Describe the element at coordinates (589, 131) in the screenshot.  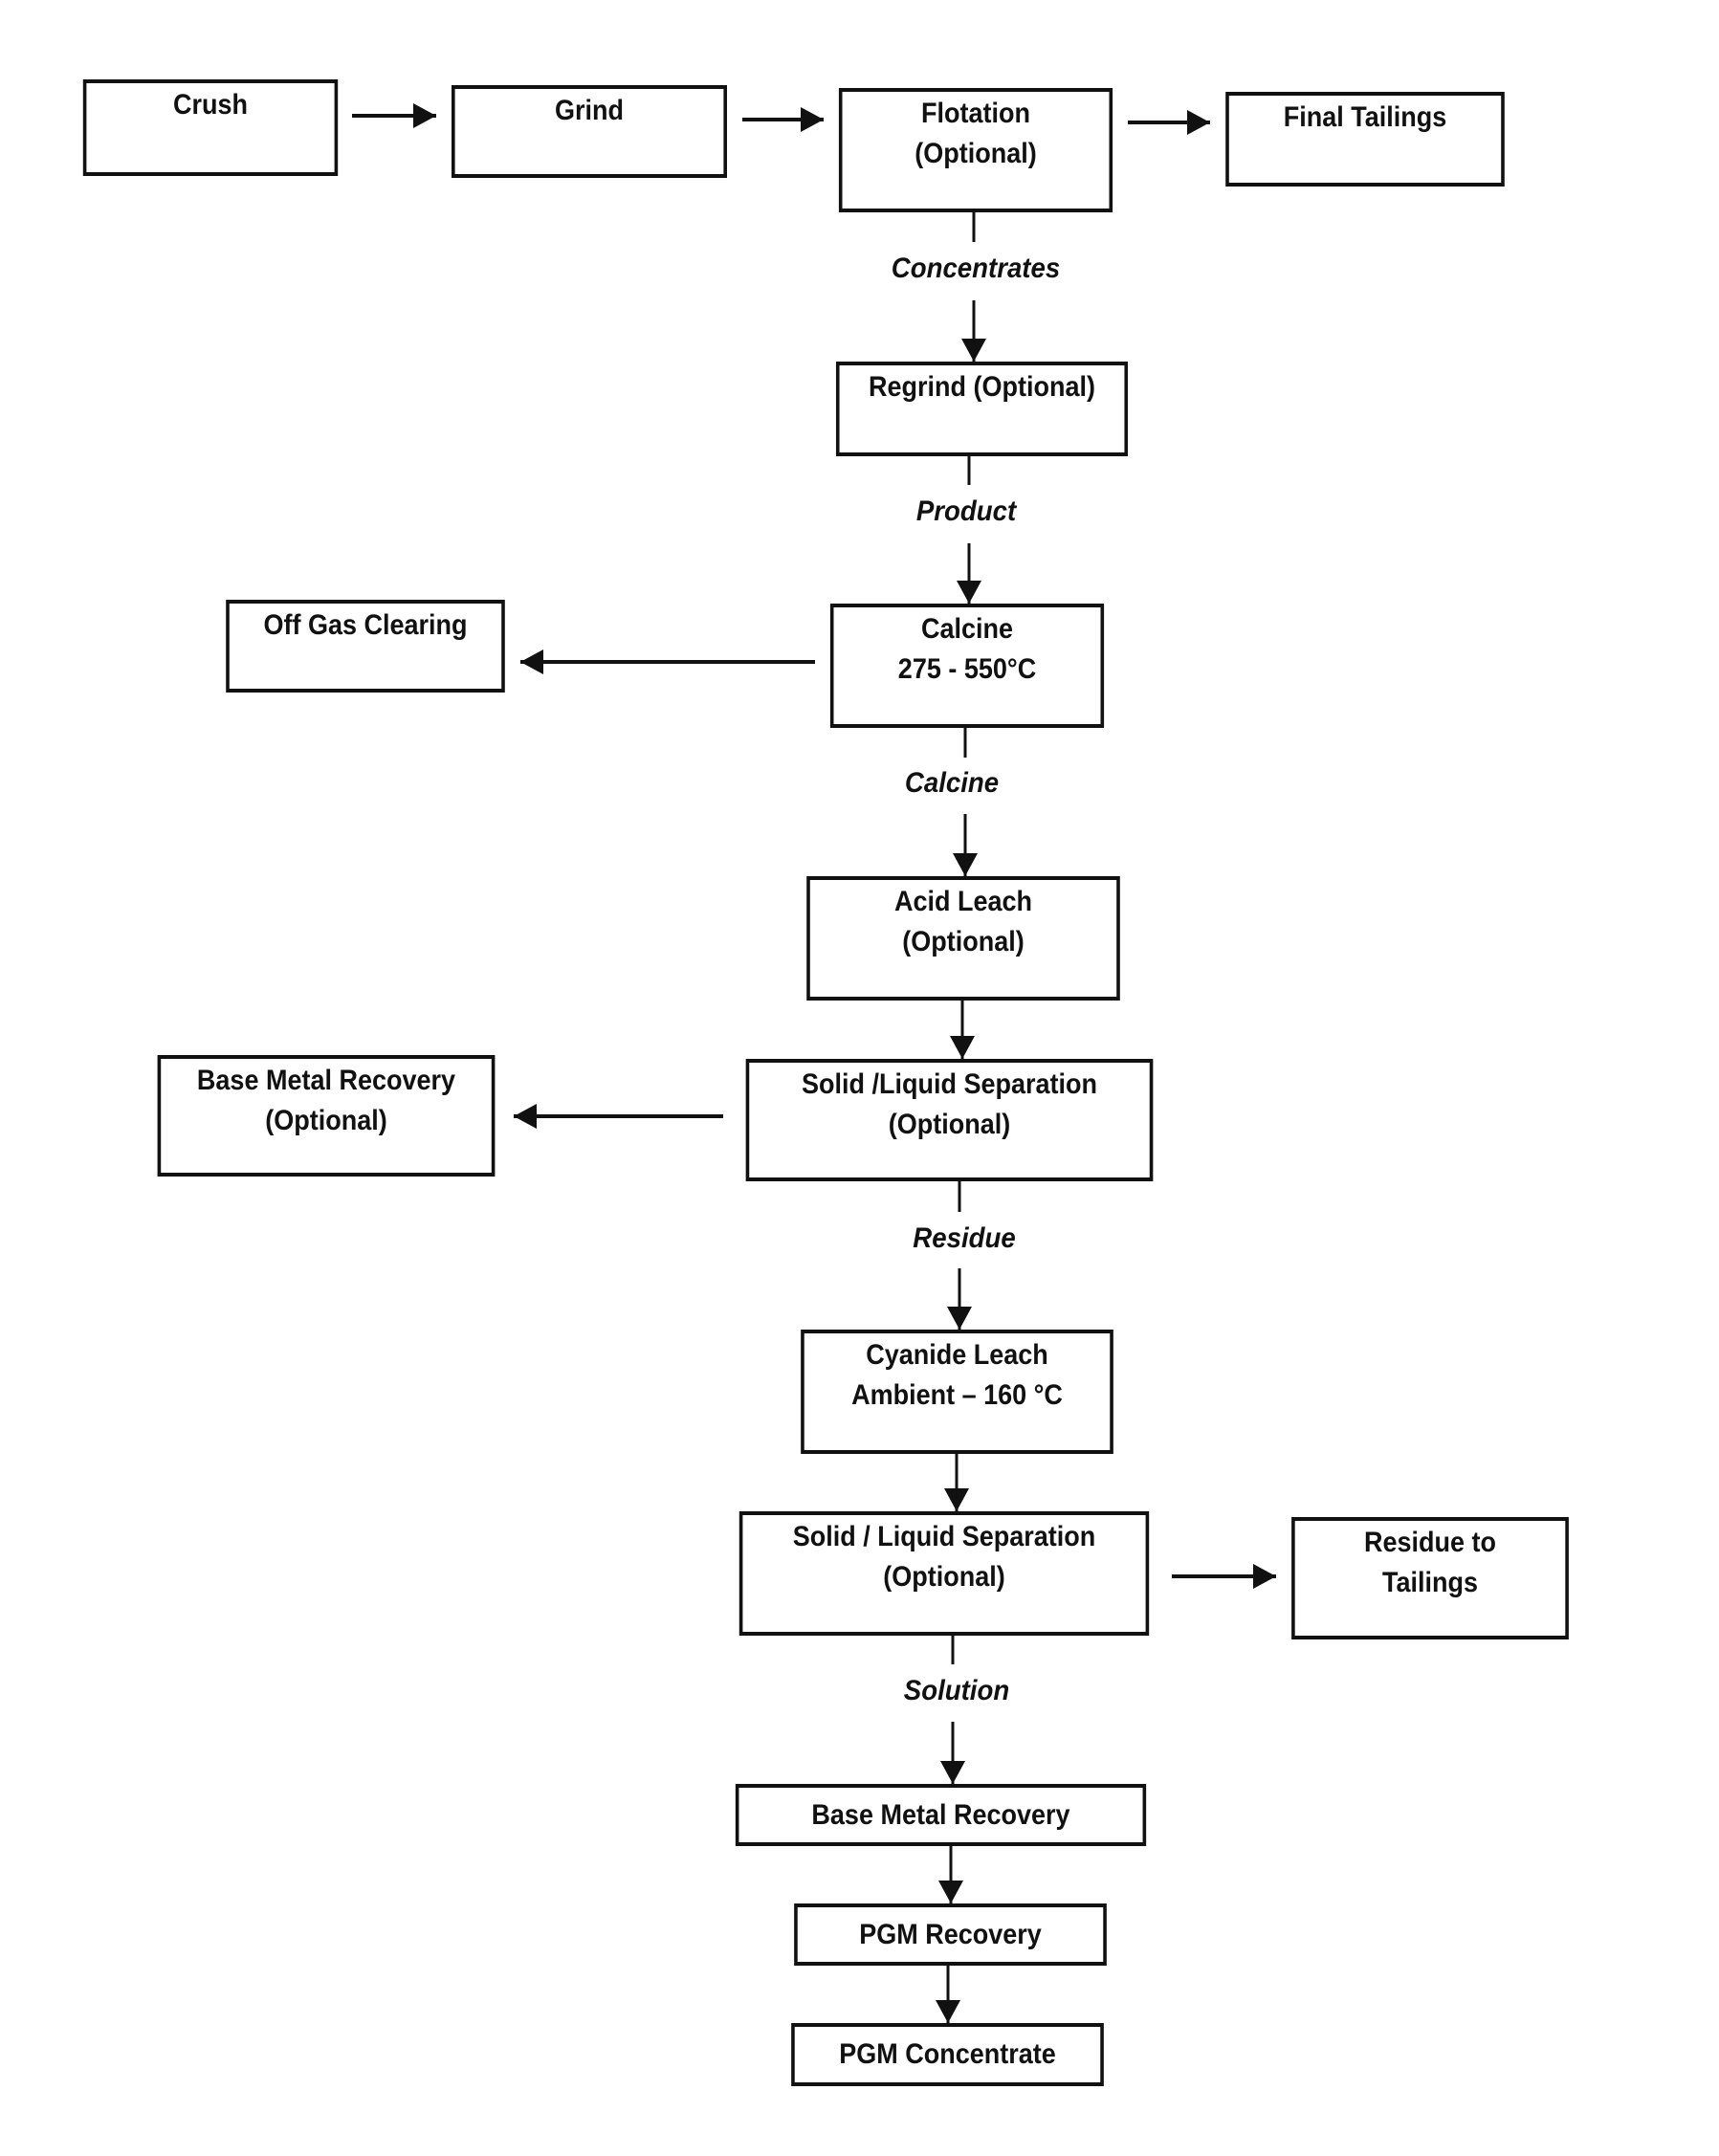
I see `process-box-grind: Grind` at that location.